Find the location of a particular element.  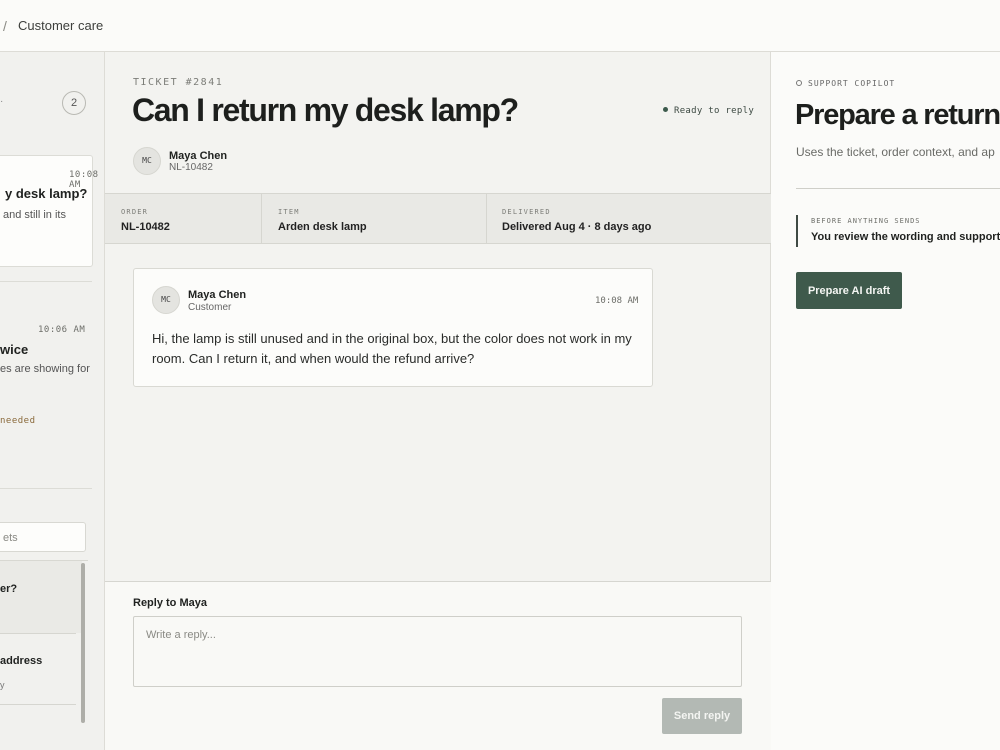

message-time: 10:08 AM is located at coordinates (617, 301).